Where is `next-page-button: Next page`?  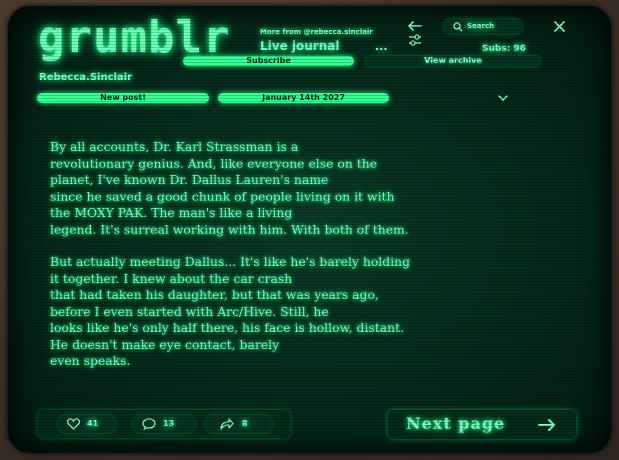
next-page-button: Next page is located at coordinates (482, 424).